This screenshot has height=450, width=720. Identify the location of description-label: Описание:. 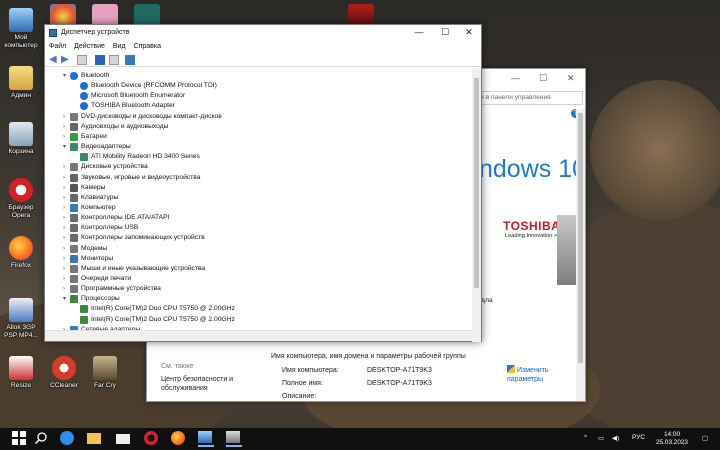
(299, 396).